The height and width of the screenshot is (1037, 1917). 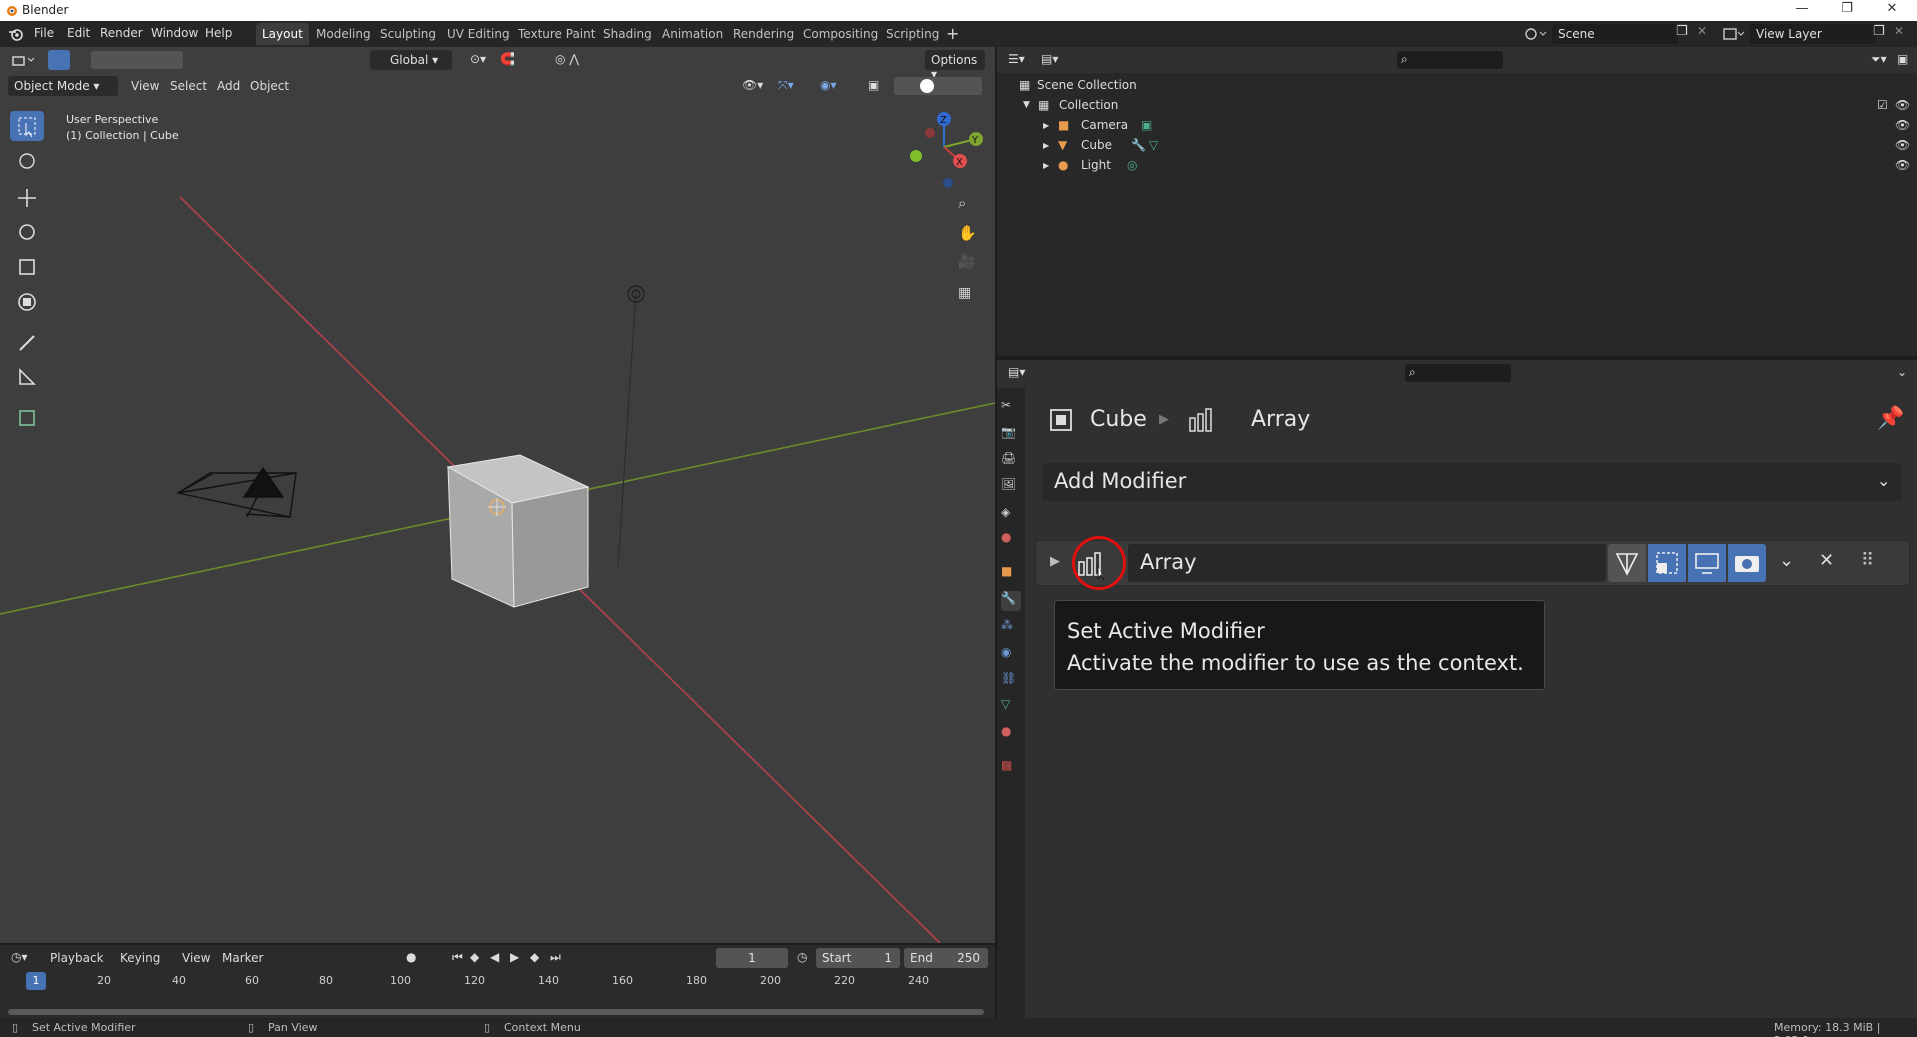 What do you see at coordinates (1011, 515) in the screenshot?
I see `scene-tab-icon: ◈` at bounding box center [1011, 515].